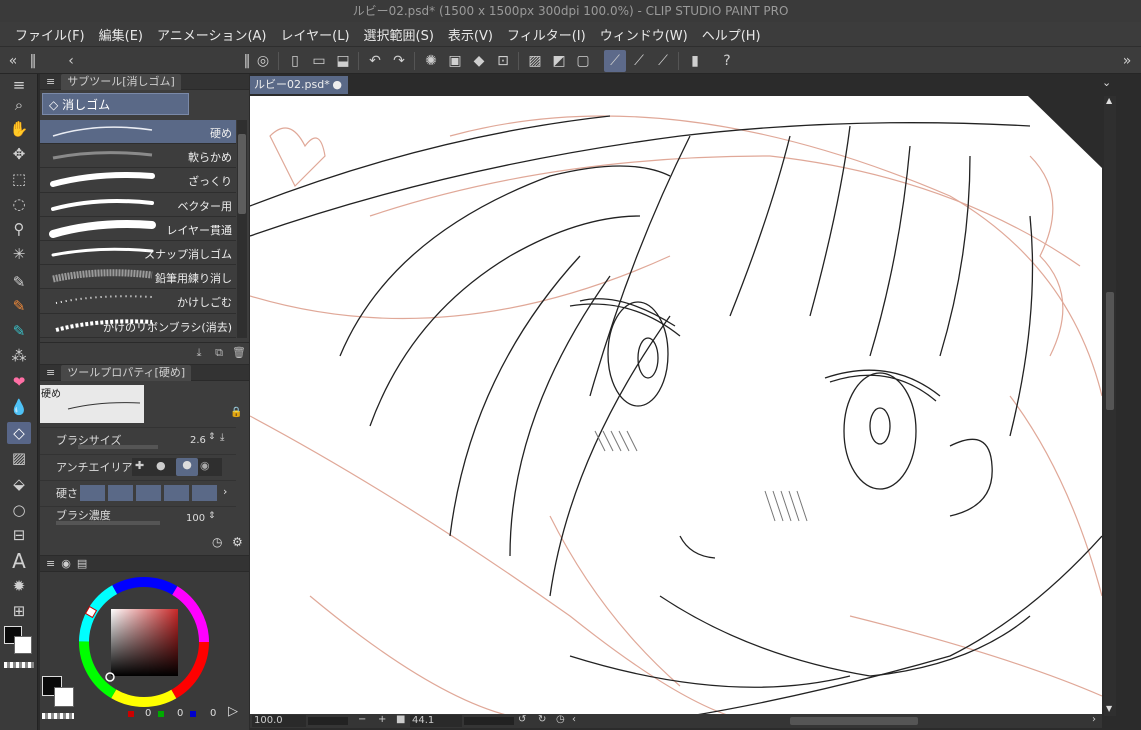  I want to click on antialias-weak-icon: ●, so click(161, 465).